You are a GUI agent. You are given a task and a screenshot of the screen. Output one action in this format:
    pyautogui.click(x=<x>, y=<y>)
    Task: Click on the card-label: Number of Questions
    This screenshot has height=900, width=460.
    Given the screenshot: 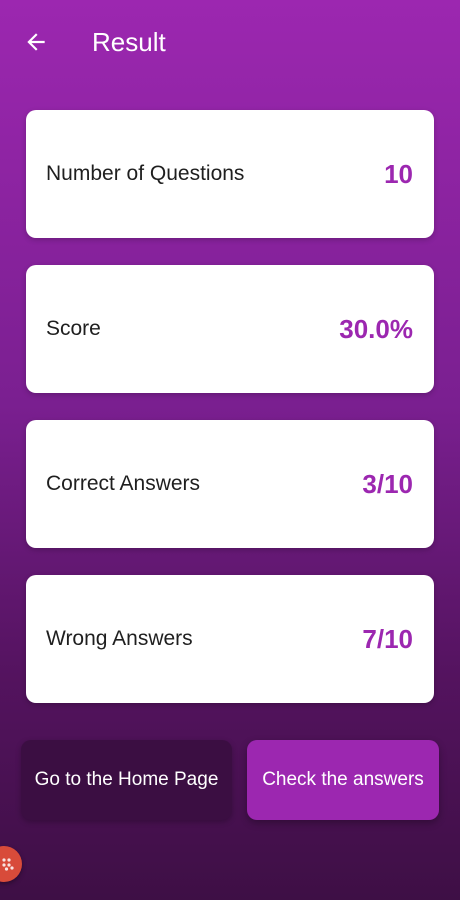 What is the action you would take?
    pyautogui.click(x=145, y=173)
    